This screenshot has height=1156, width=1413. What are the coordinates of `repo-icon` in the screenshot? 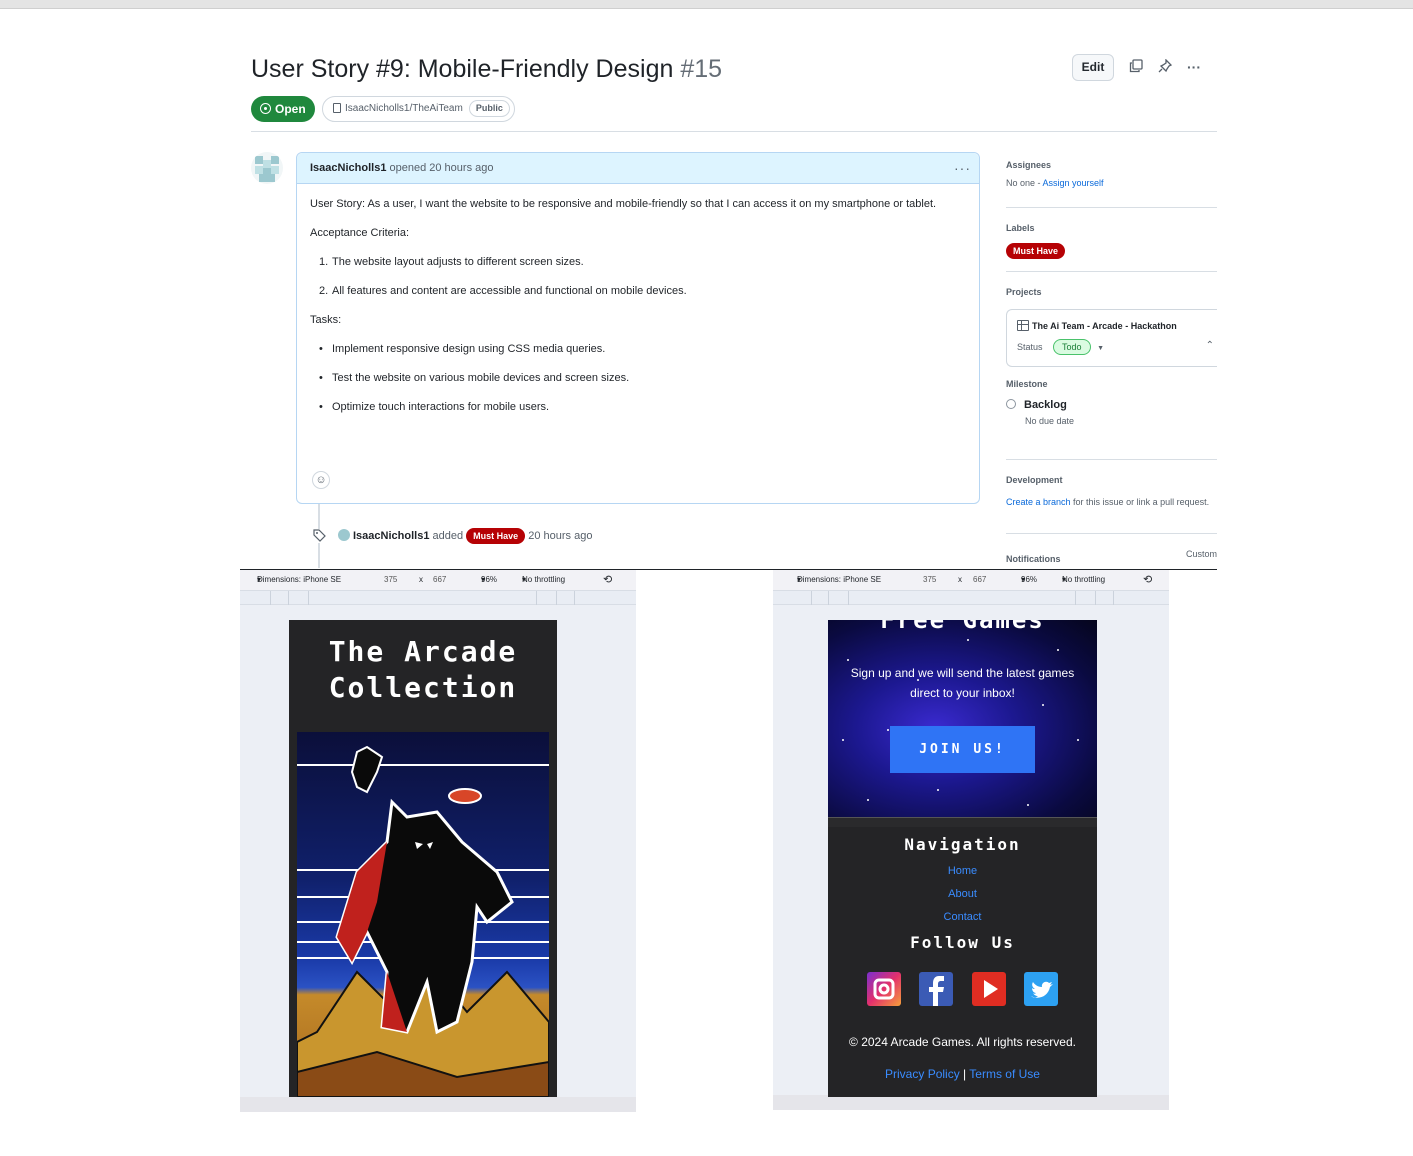 It's located at (337, 108).